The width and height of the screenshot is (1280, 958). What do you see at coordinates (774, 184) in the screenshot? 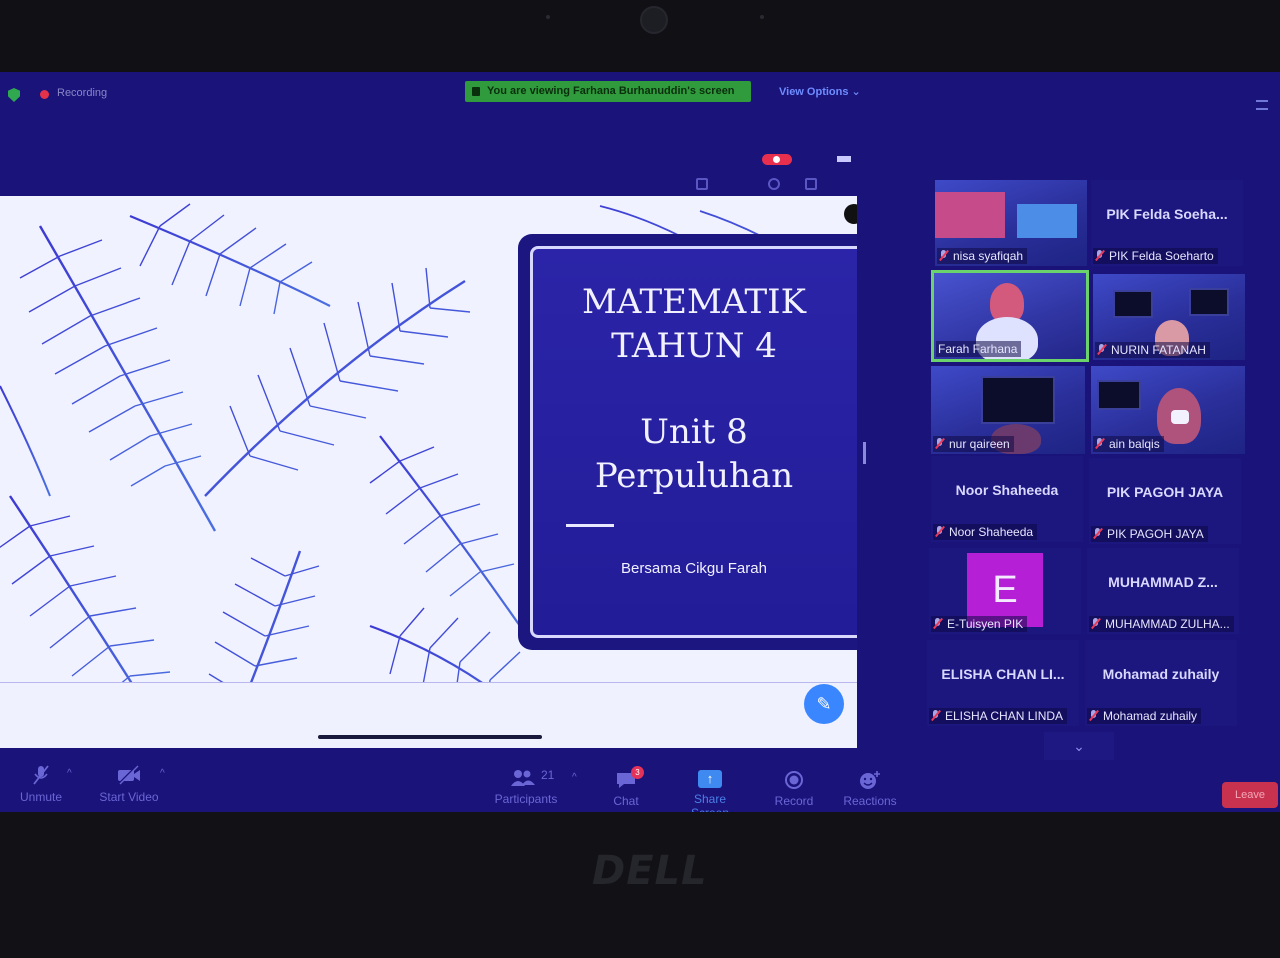
I see `search-icon` at bounding box center [774, 184].